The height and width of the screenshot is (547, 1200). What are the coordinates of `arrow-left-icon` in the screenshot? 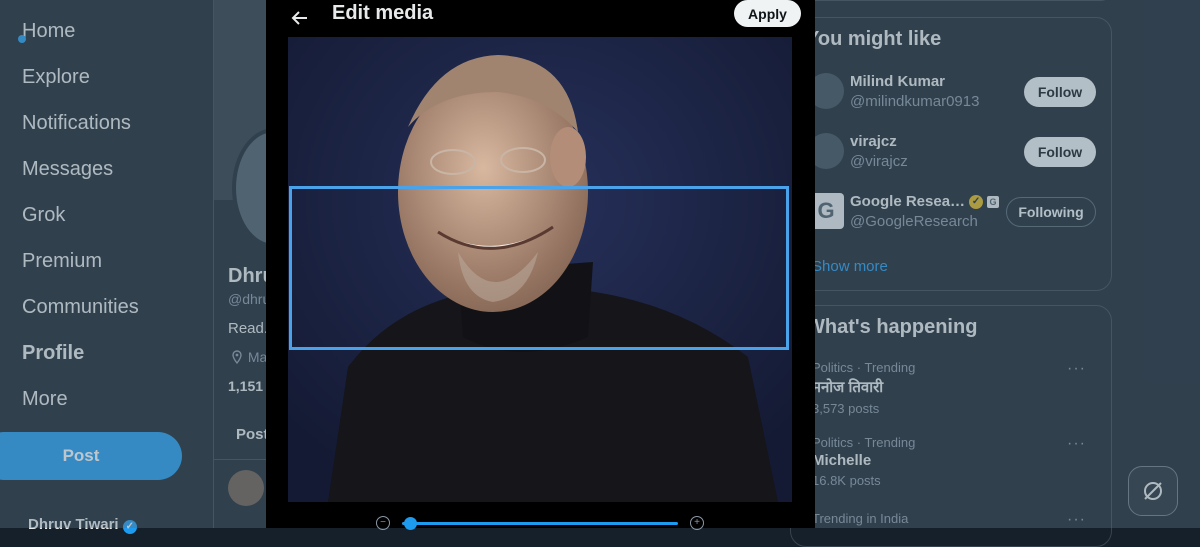 It's located at (299, 18).